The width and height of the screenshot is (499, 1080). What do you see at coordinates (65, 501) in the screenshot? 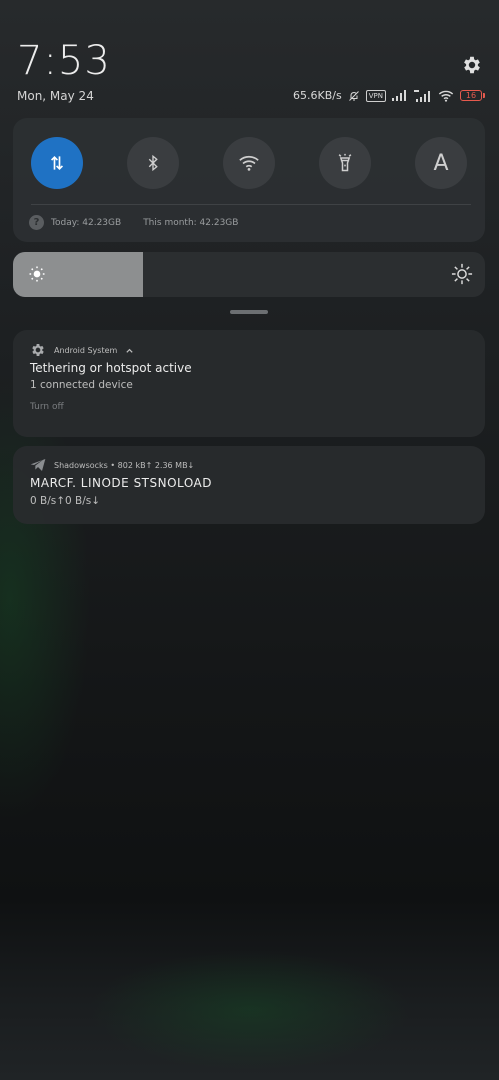
I see `notification-text: 0 B/s↑0 B/s↓` at bounding box center [65, 501].